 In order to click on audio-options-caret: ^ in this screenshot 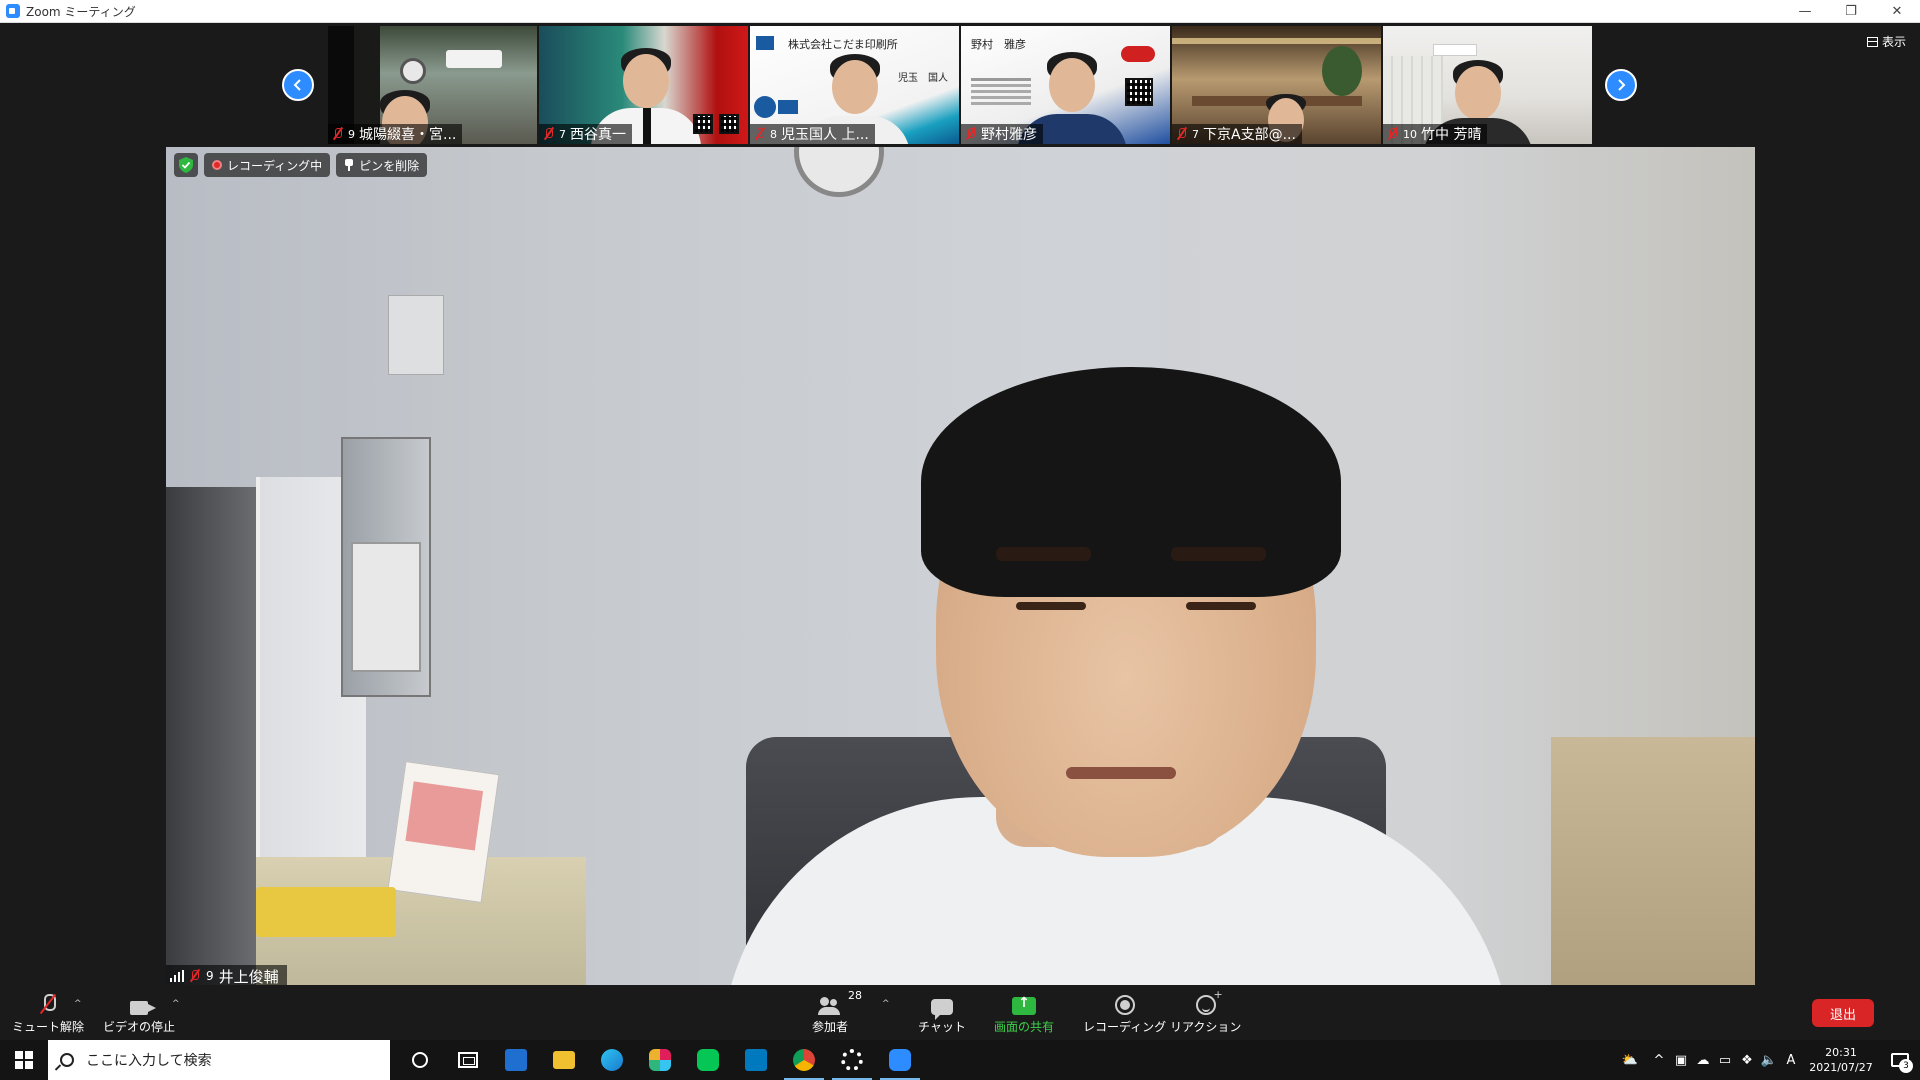, I will do `click(78, 1004)`.